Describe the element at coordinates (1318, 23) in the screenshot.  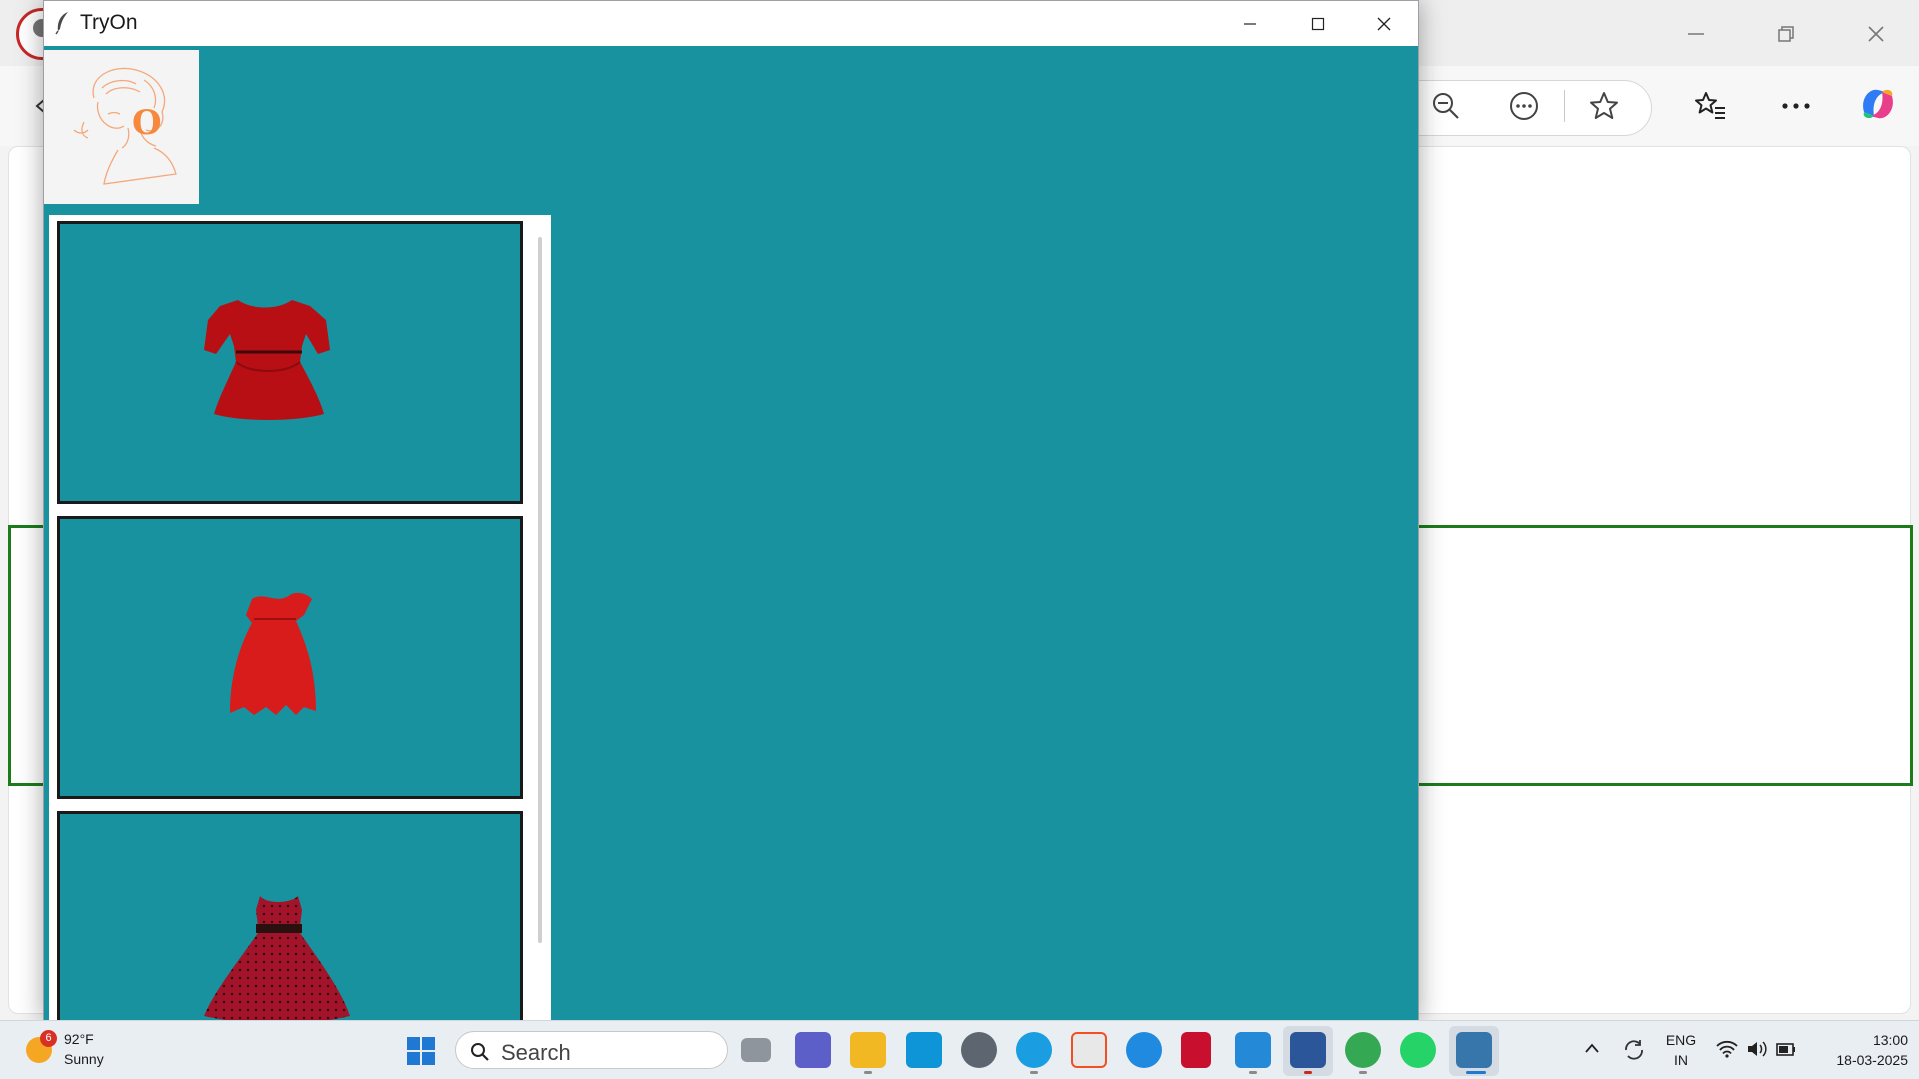
I see `maximize-icon` at that location.